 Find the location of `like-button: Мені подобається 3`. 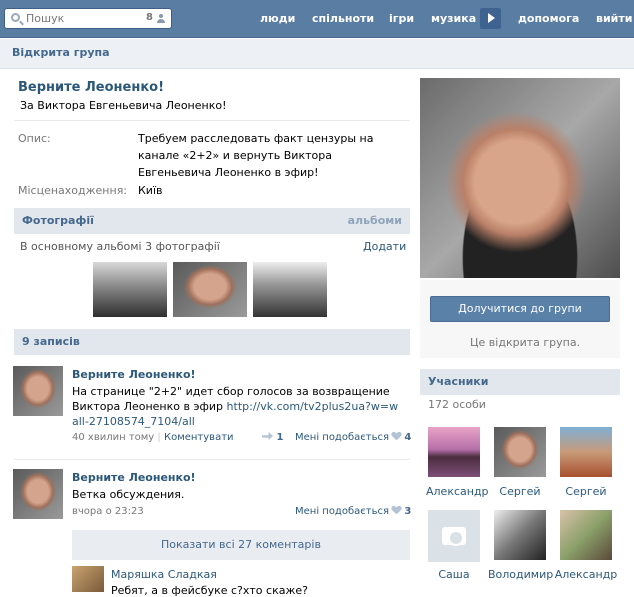

like-button: Мені подобається 3 is located at coordinates (353, 511).